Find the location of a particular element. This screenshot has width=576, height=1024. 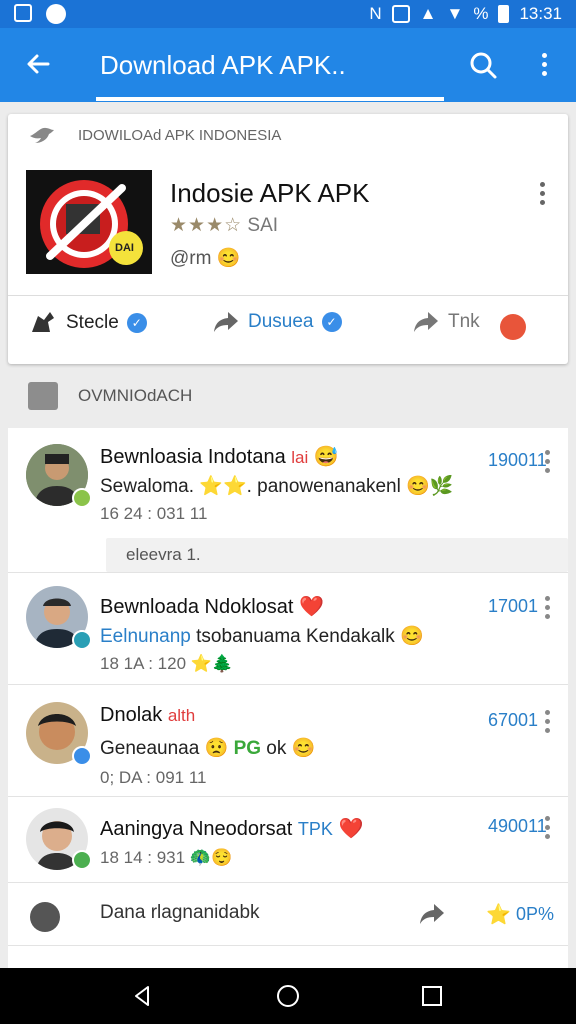

smile-emoji-icon: 😊🌿 is located at coordinates (430, 486).